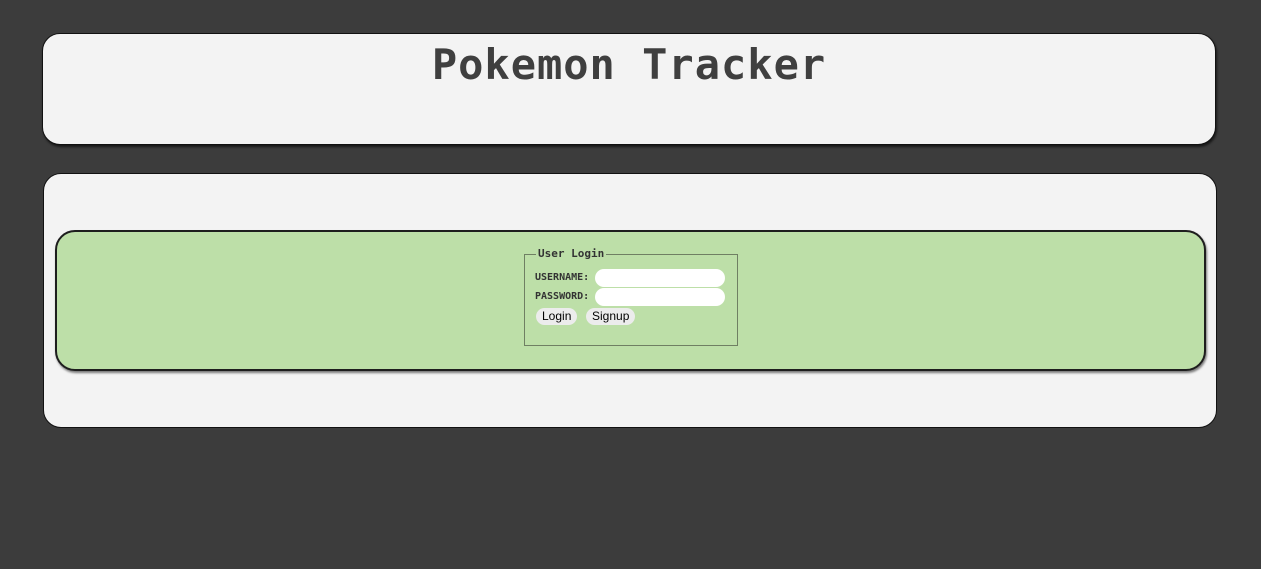 The image size is (1261, 569). Describe the element at coordinates (571, 253) in the screenshot. I see `login-legend: User Login` at that location.